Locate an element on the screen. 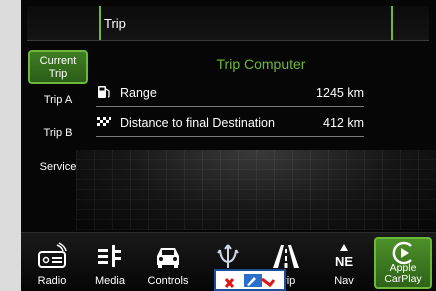  menu-item-label: Trip B is located at coordinates (58, 133).